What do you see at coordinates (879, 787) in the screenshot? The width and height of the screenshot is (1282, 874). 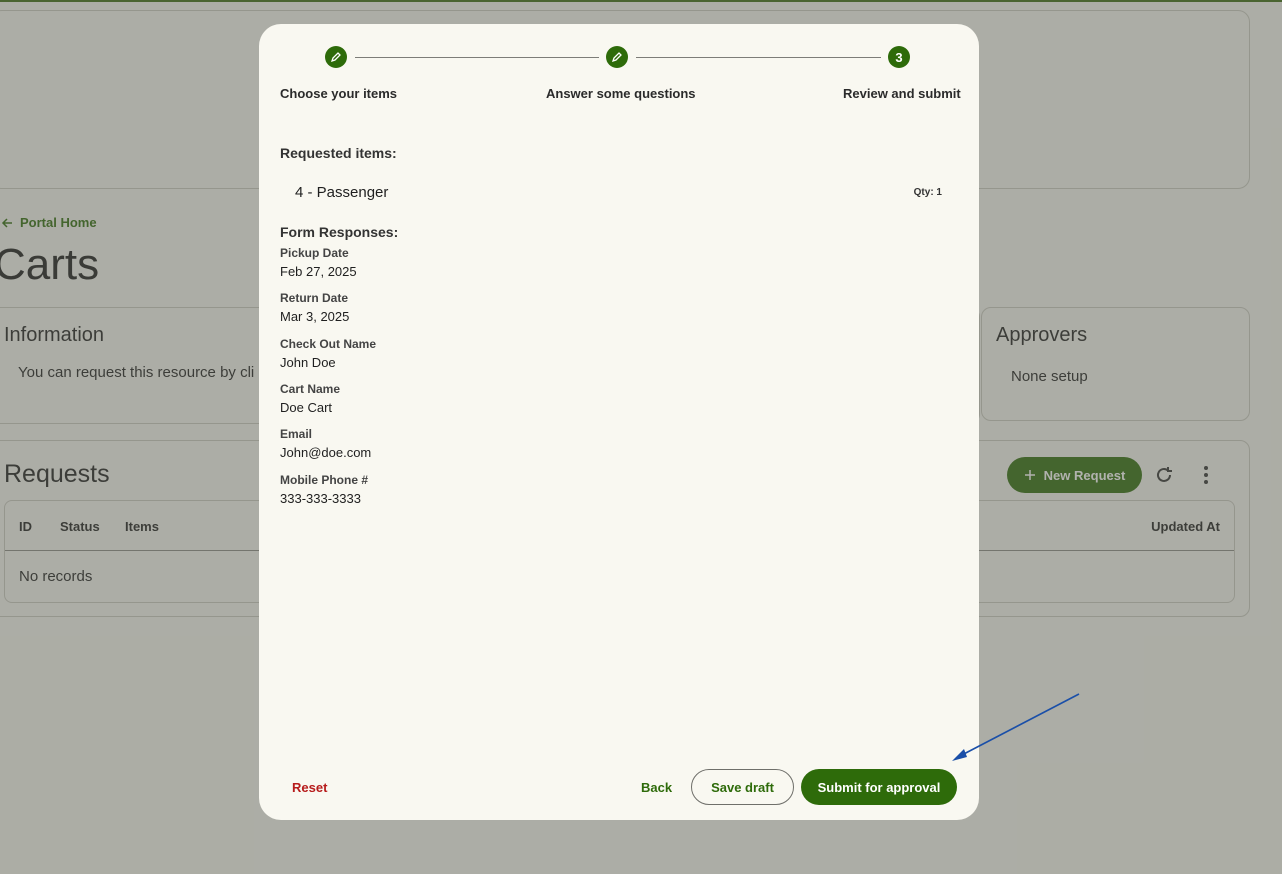 I see `submit-for-approval-button: Submit for approval` at bounding box center [879, 787].